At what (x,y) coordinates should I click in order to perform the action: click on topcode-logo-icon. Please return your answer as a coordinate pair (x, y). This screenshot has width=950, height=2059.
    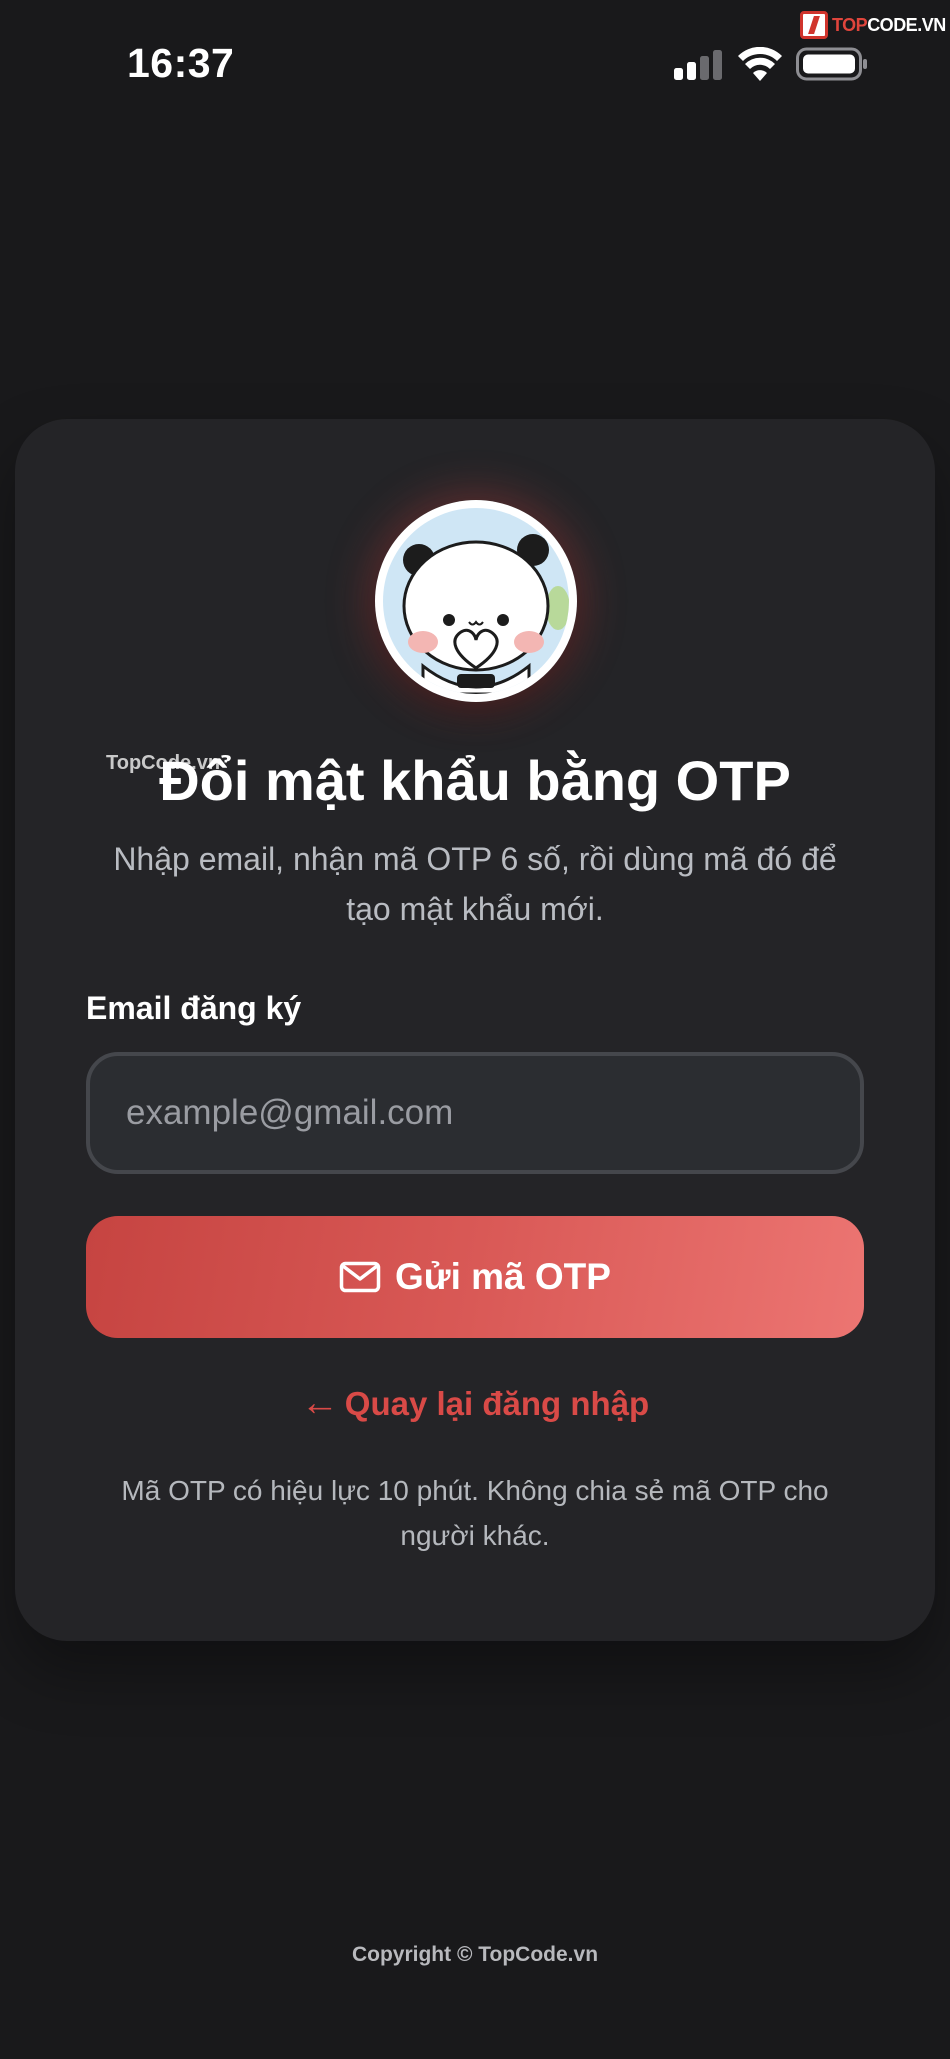
    Looking at the image, I should click on (814, 25).